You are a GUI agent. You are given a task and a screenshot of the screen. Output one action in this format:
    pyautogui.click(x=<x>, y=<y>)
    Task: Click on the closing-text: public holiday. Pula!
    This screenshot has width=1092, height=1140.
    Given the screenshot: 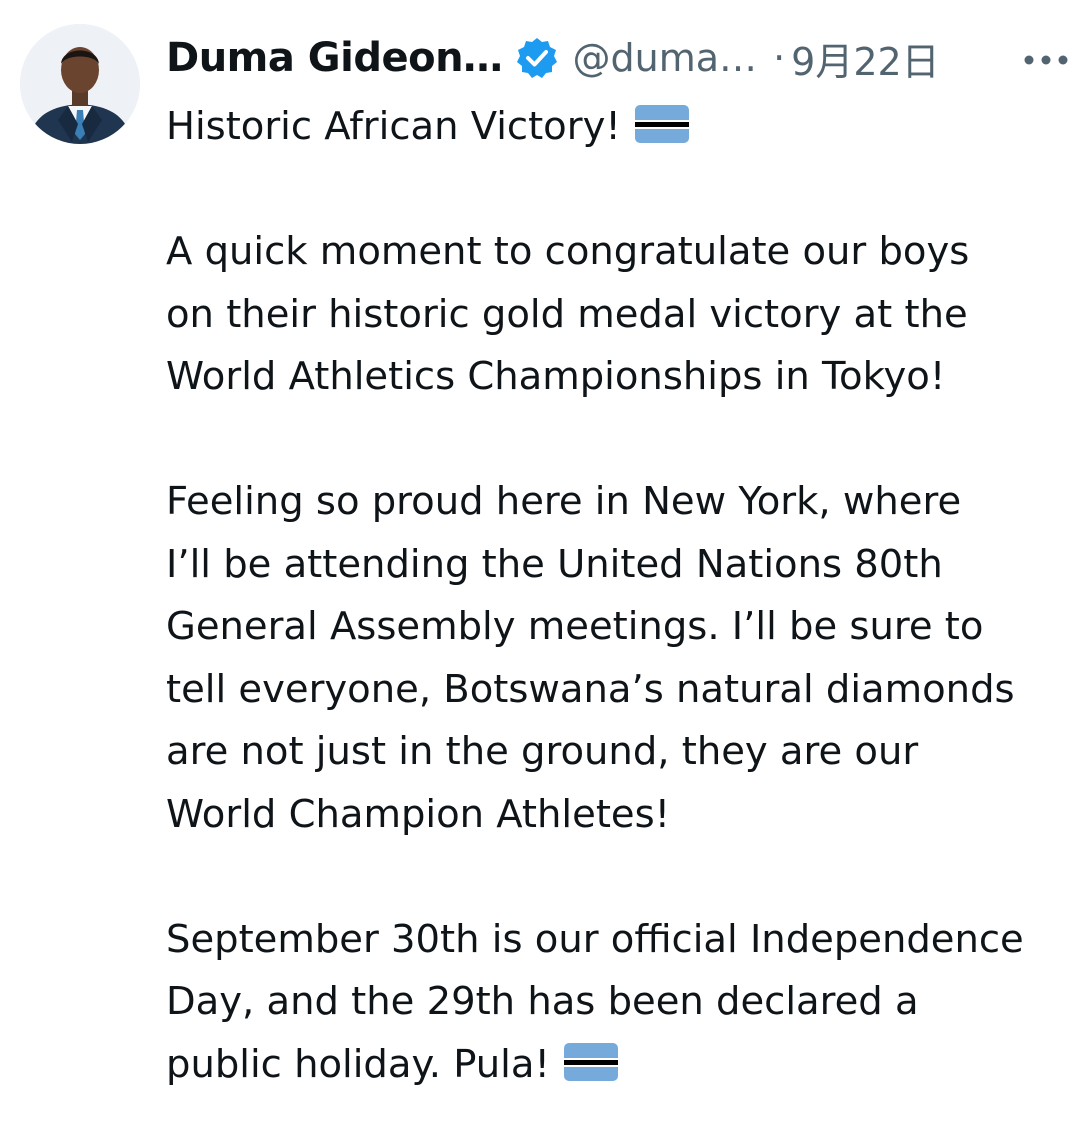 What is the action you would take?
    pyautogui.click(x=358, y=1064)
    